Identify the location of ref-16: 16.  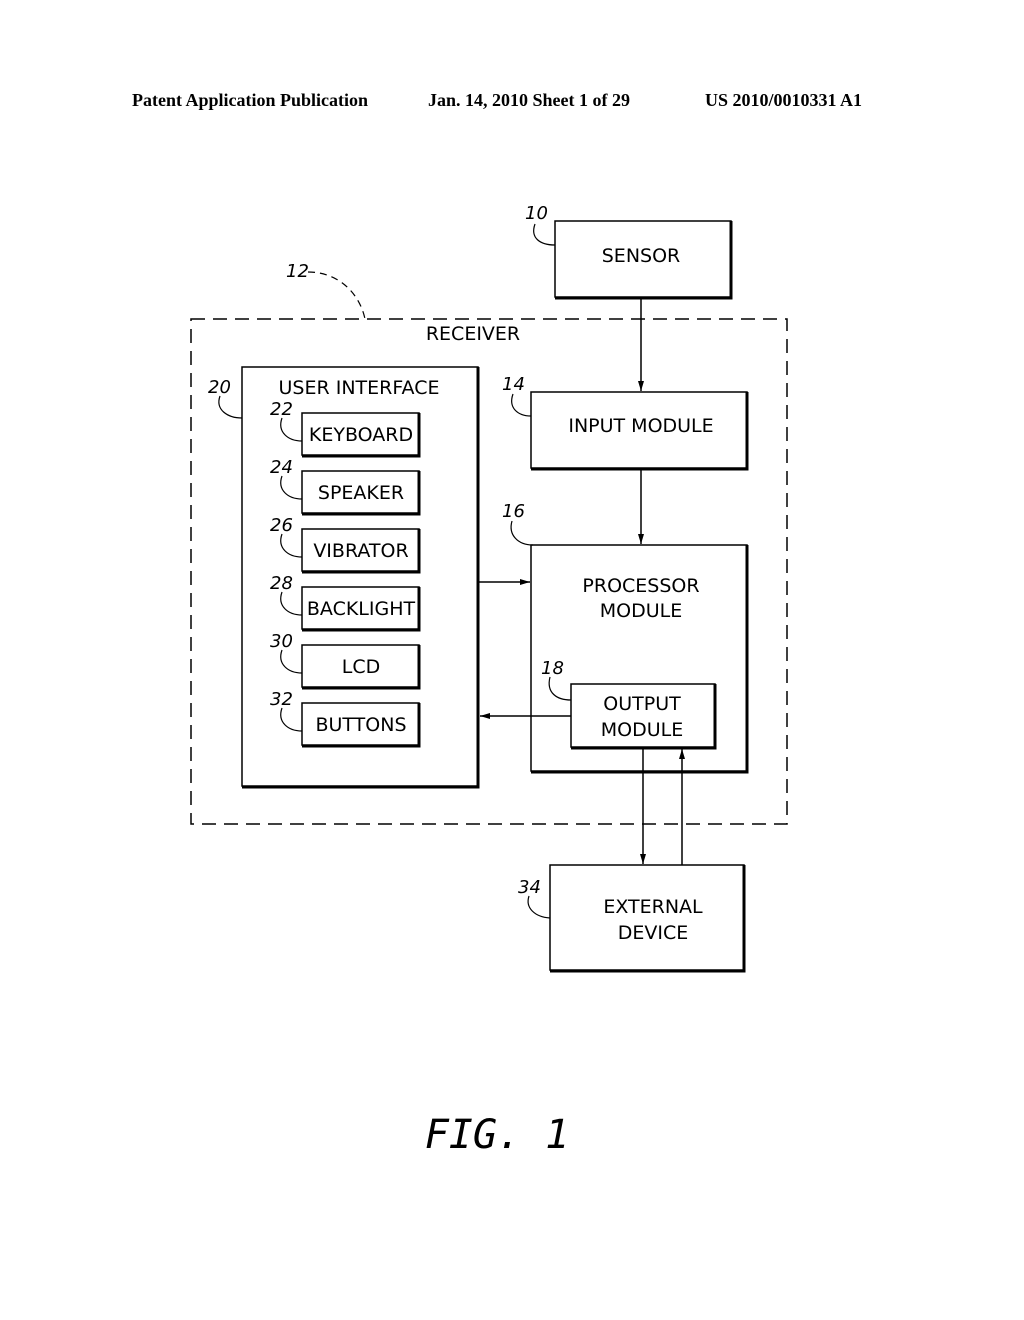
(513, 511).